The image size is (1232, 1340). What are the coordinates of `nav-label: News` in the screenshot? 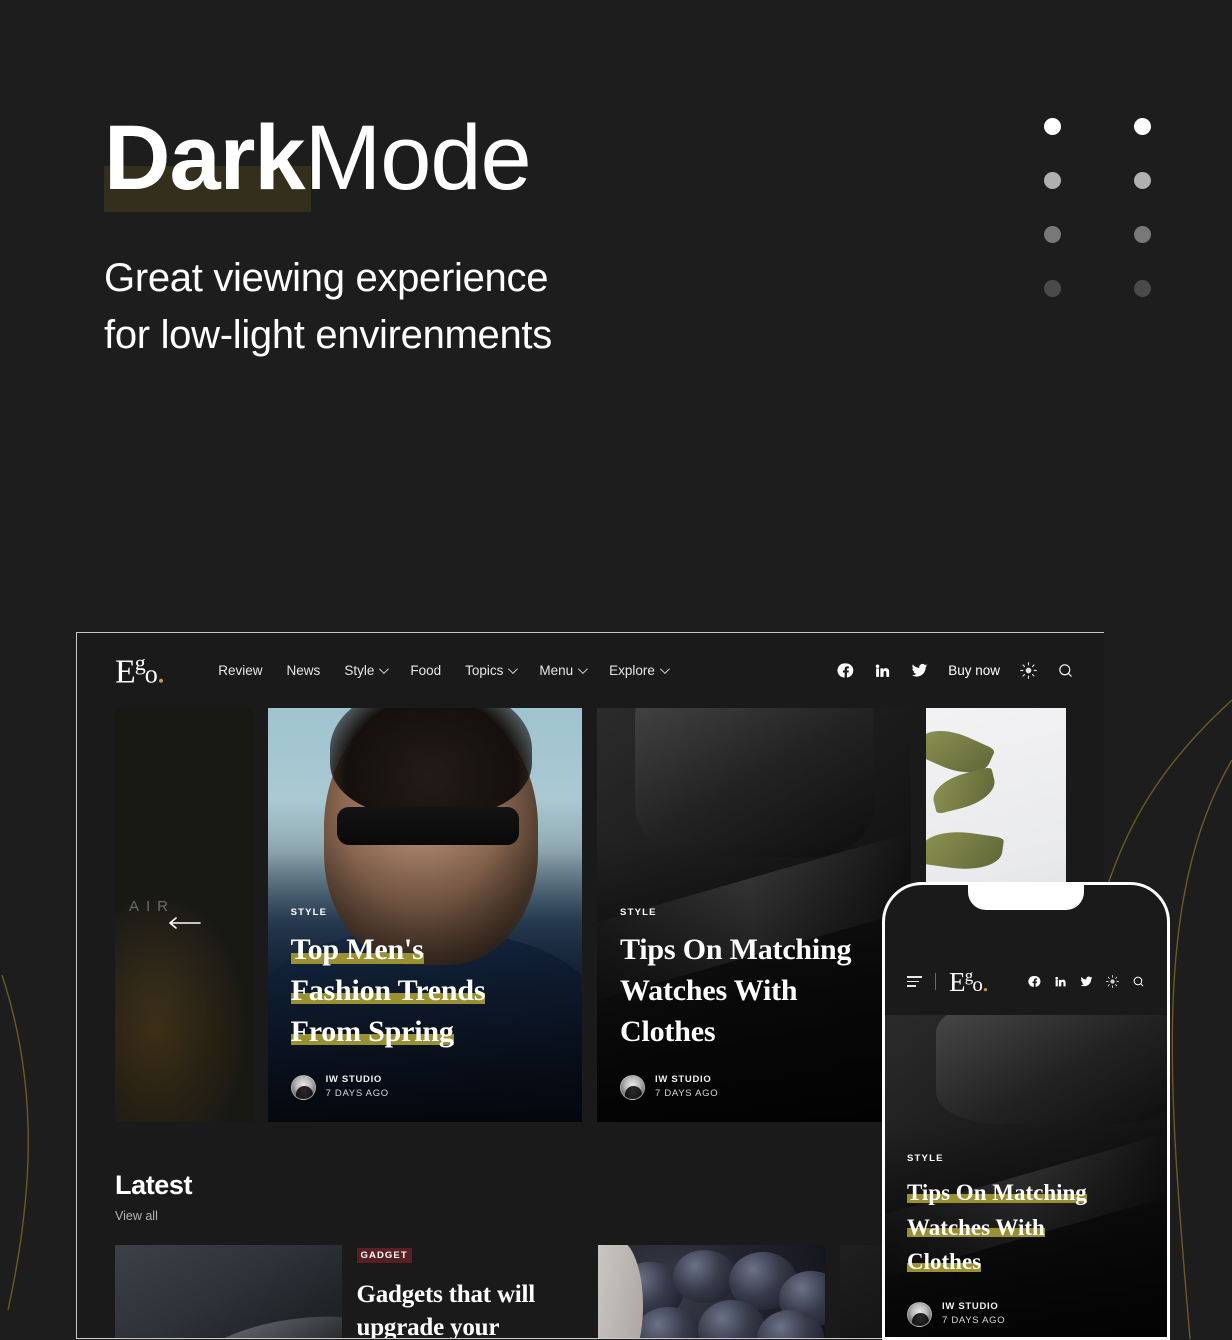 It's located at (303, 670).